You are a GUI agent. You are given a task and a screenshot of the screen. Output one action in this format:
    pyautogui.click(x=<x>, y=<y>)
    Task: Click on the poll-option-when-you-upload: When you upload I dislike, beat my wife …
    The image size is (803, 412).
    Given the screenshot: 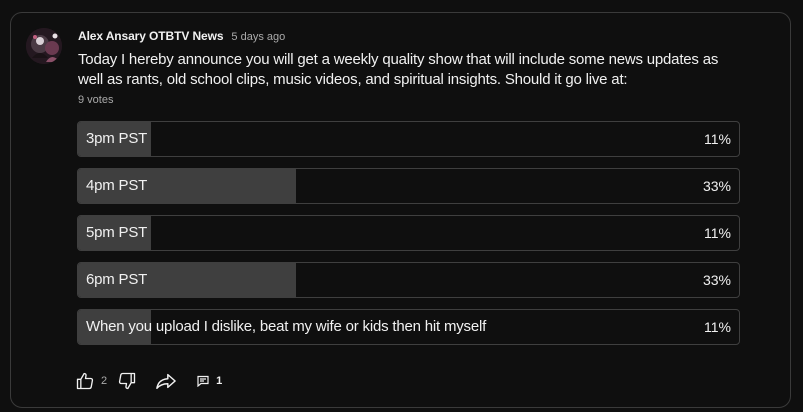 What is the action you would take?
    pyautogui.click(x=408, y=327)
    